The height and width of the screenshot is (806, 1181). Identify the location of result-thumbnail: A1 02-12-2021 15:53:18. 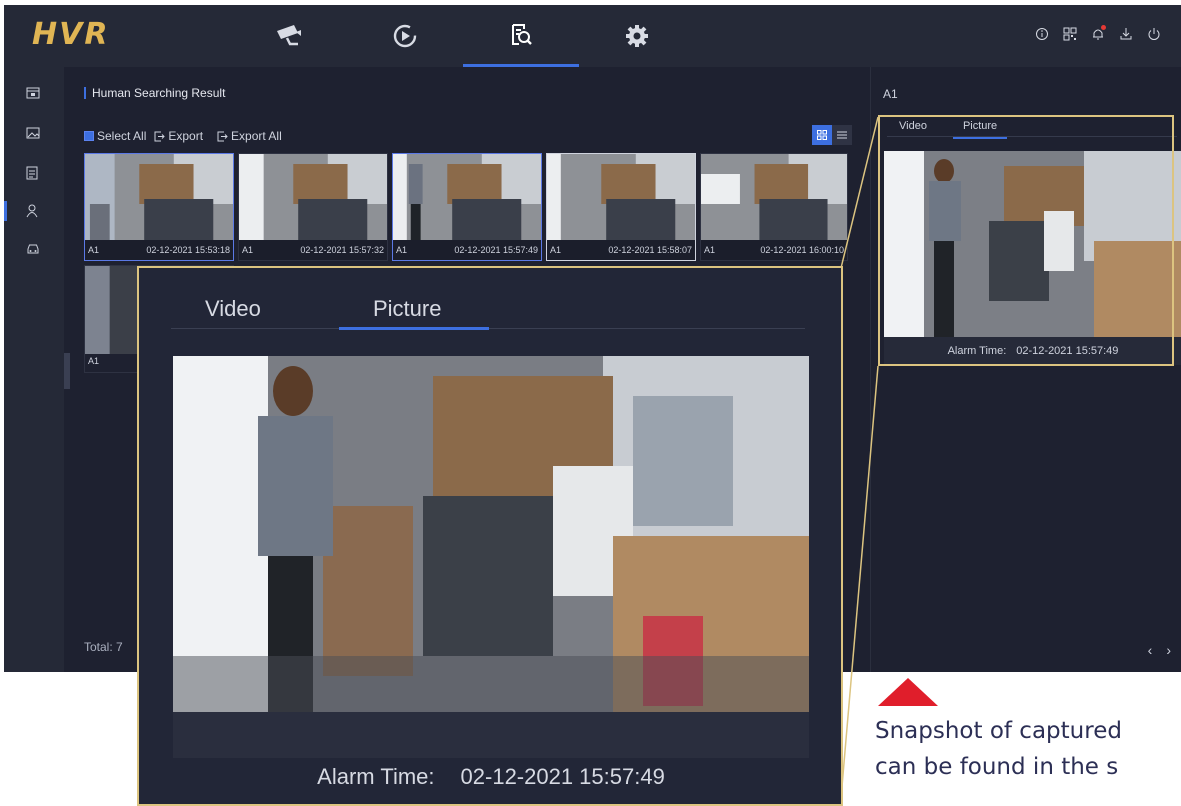
(159, 207).